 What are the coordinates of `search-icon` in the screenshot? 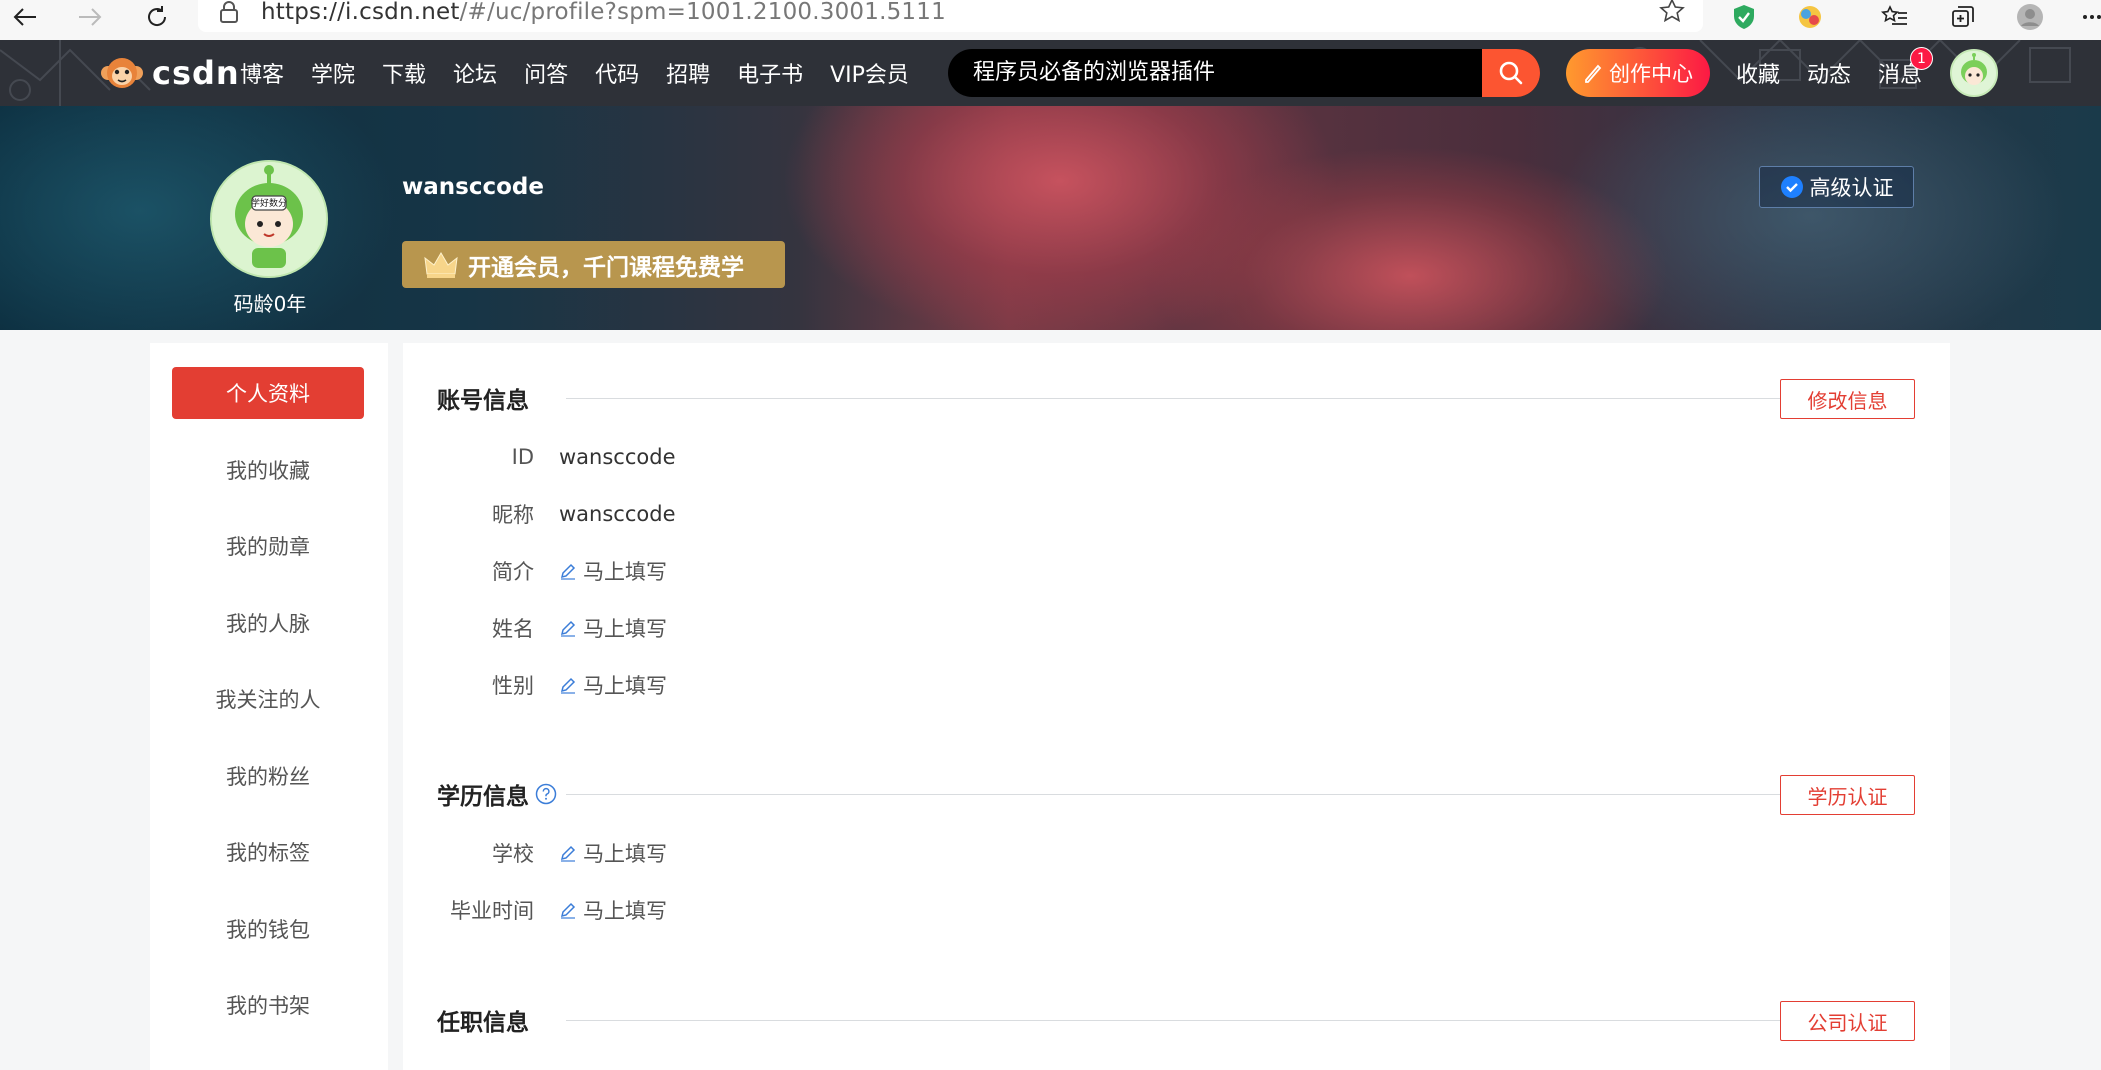 It's located at (1511, 73).